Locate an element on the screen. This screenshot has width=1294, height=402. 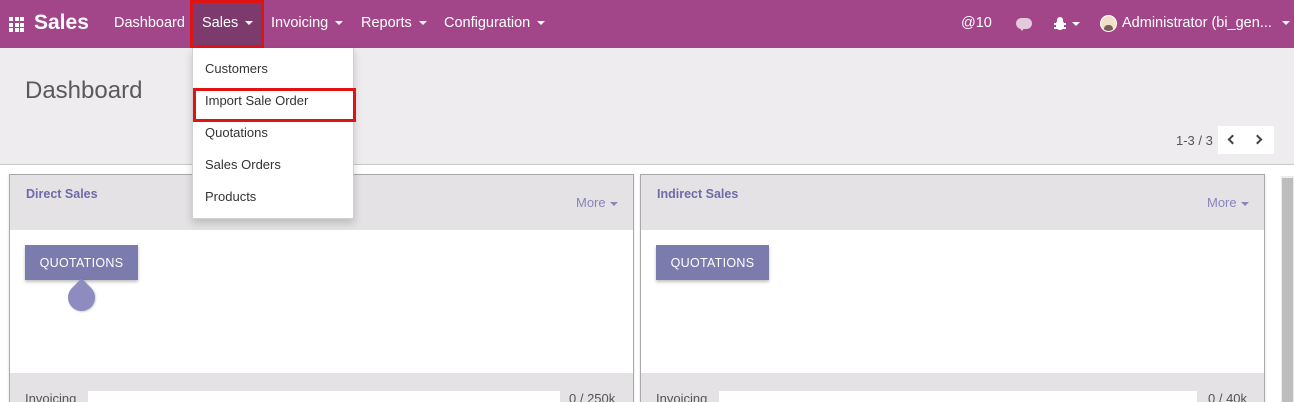
menu-item-quotations: Quotations is located at coordinates (273, 133).